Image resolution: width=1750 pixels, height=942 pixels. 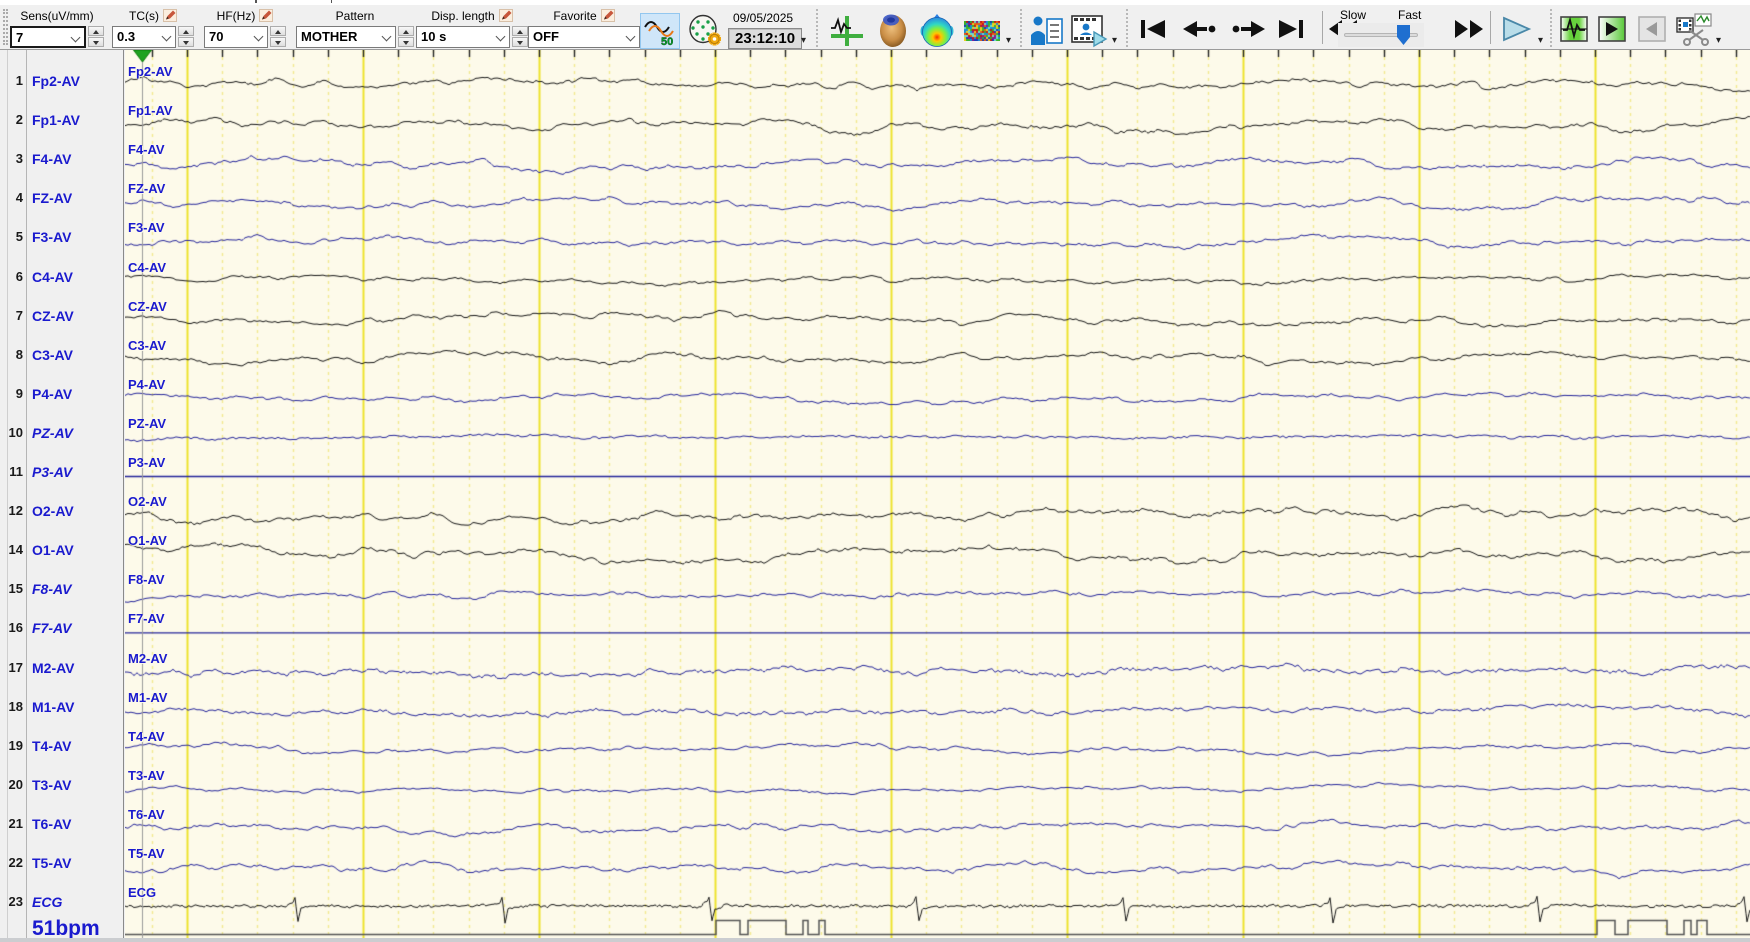 What do you see at coordinates (1199, 29) in the screenshot?
I see `step-back-button` at bounding box center [1199, 29].